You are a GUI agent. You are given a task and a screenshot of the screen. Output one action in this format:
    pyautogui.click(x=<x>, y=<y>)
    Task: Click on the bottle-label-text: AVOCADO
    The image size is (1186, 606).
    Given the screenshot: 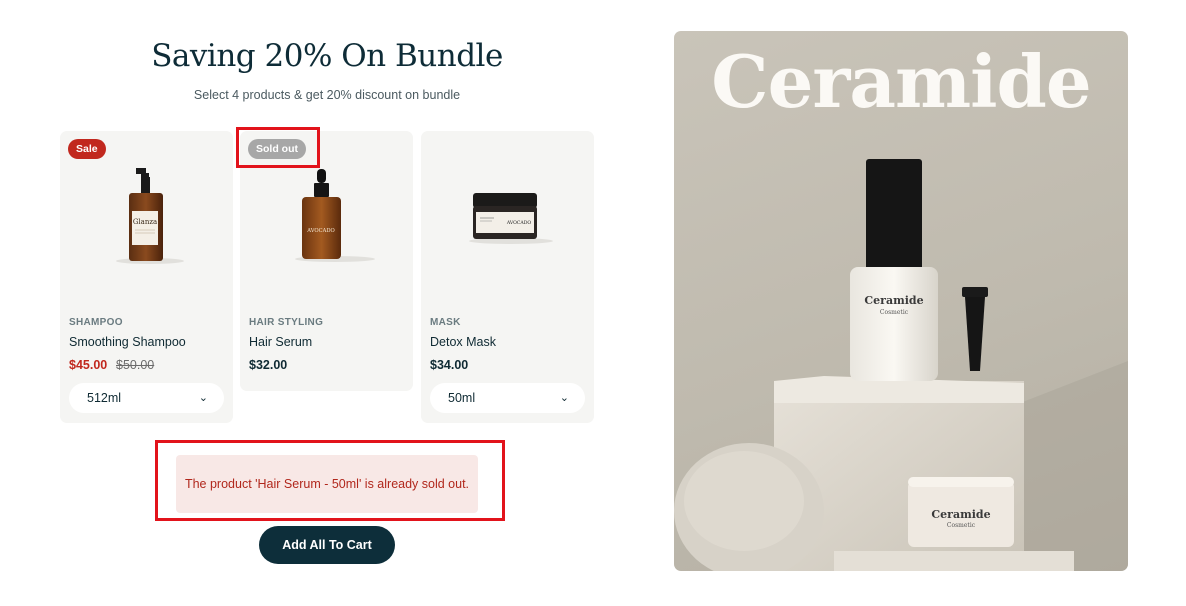 What is the action you would take?
    pyautogui.click(x=320, y=231)
    